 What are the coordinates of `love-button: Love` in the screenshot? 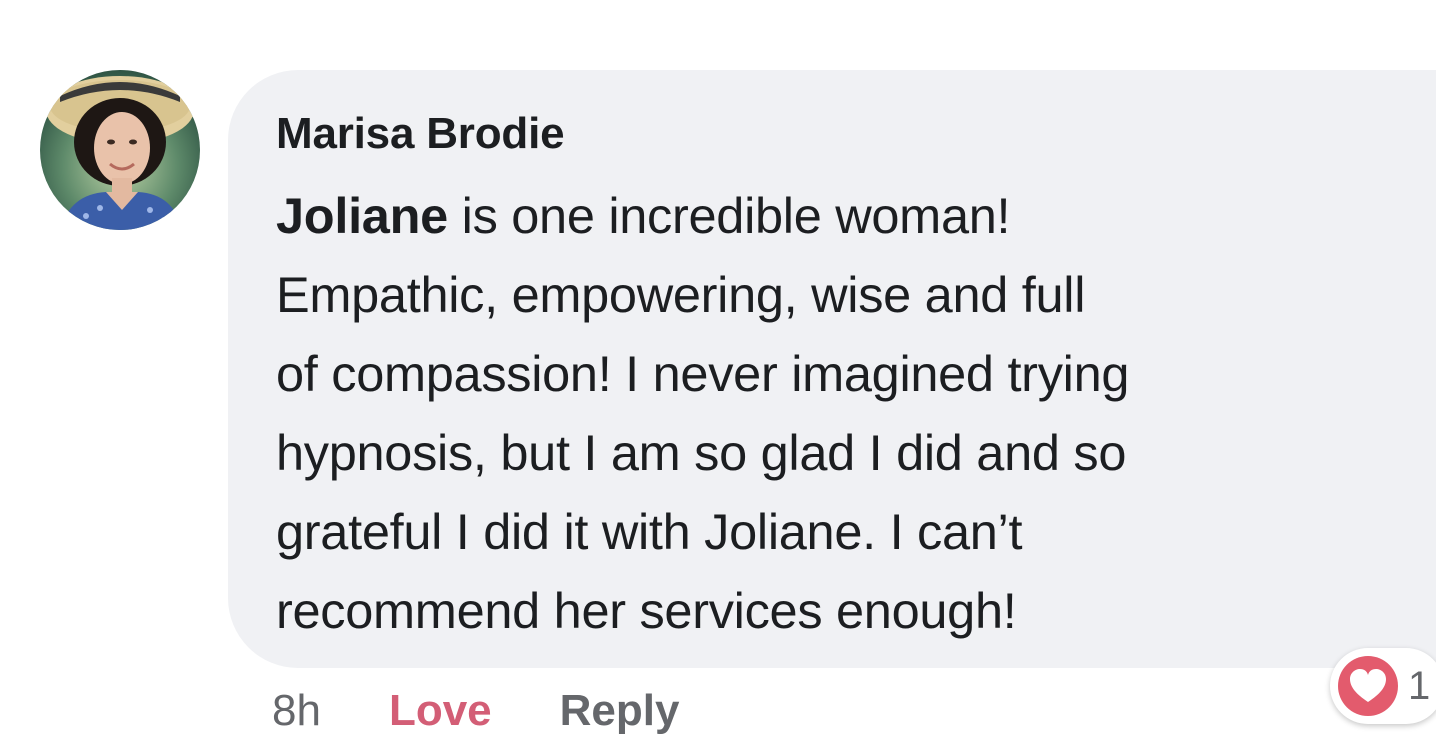 It's located at (440, 711).